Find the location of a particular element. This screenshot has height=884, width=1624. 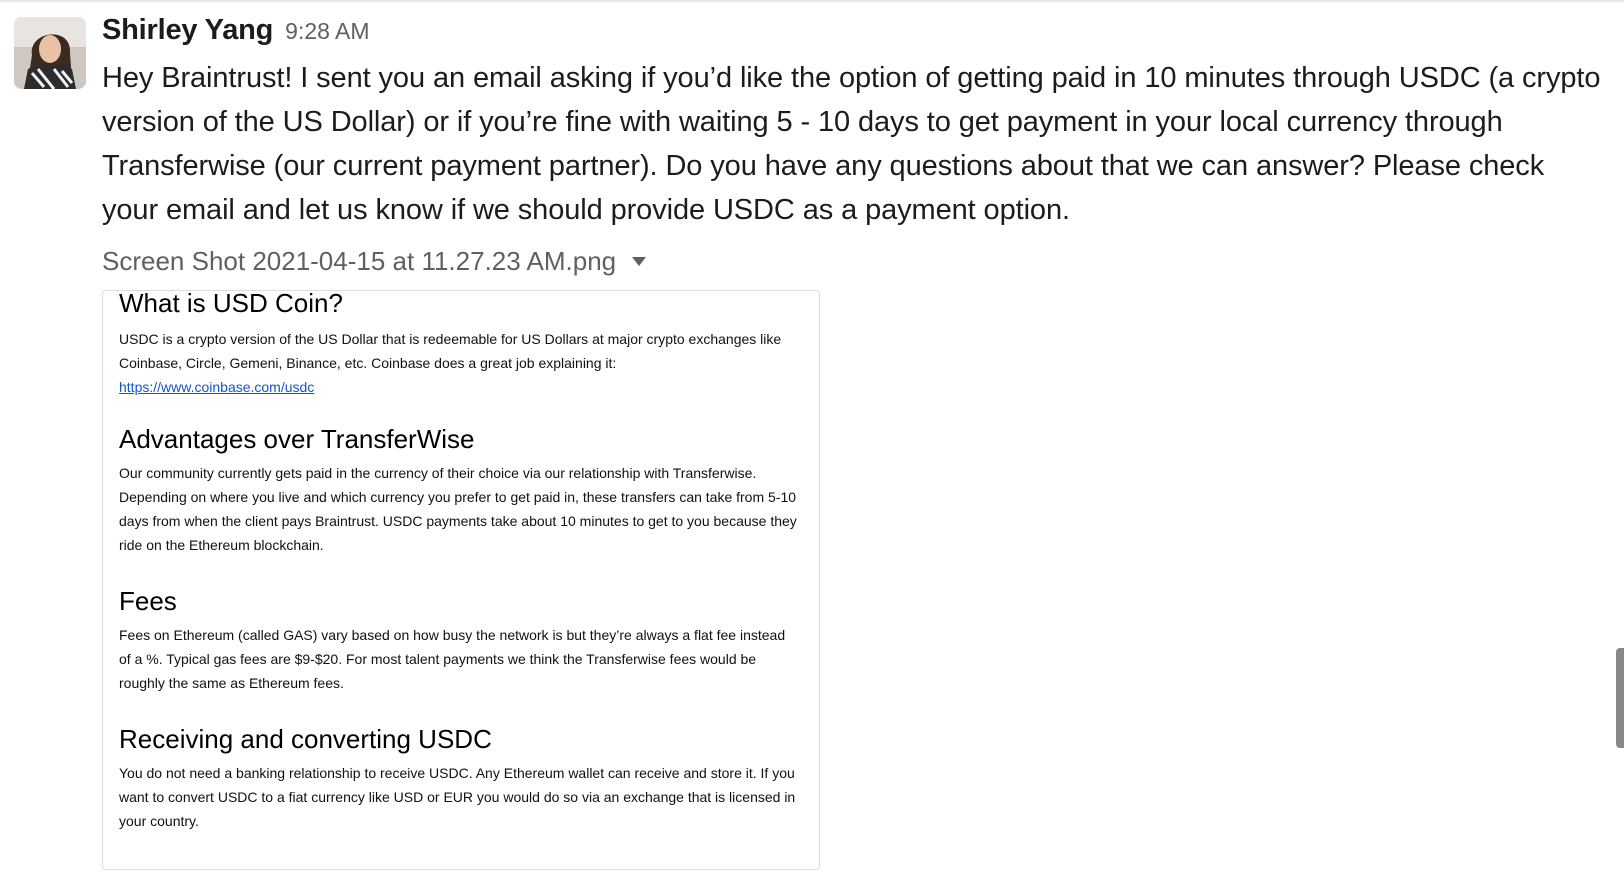

avatar is located at coordinates (50, 53).